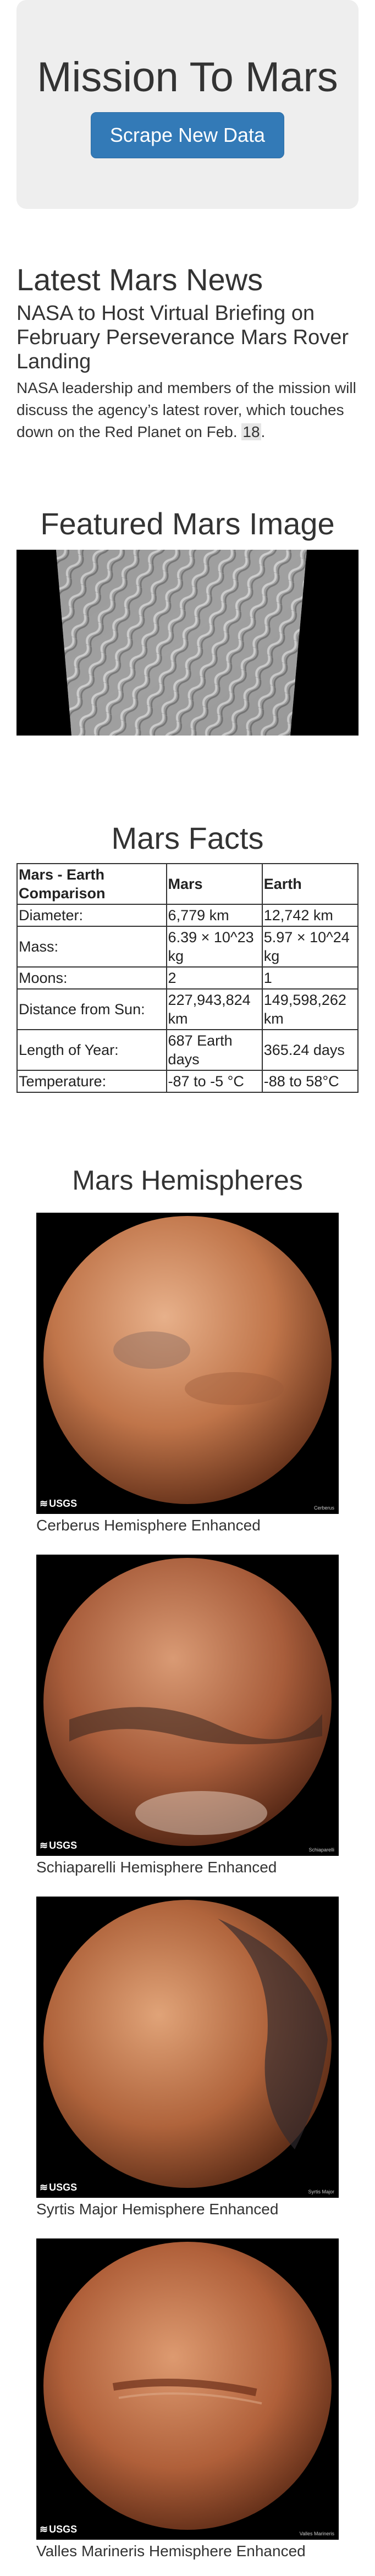  Describe the element at coordinates (91, 1081) in the screenshot. I see `table-cell: Temperature:` at that location.